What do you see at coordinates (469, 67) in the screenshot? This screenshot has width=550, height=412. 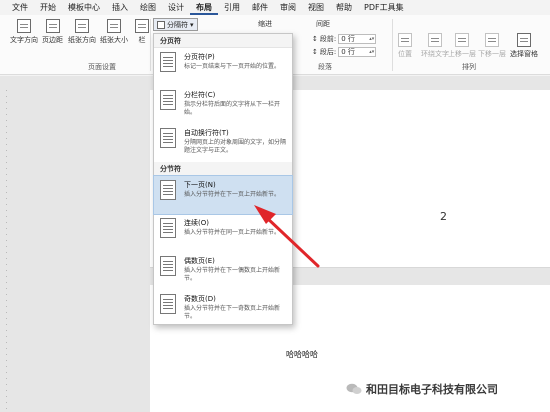 I see `arrange-group-label: 排列` at bounding box center [469, 67].